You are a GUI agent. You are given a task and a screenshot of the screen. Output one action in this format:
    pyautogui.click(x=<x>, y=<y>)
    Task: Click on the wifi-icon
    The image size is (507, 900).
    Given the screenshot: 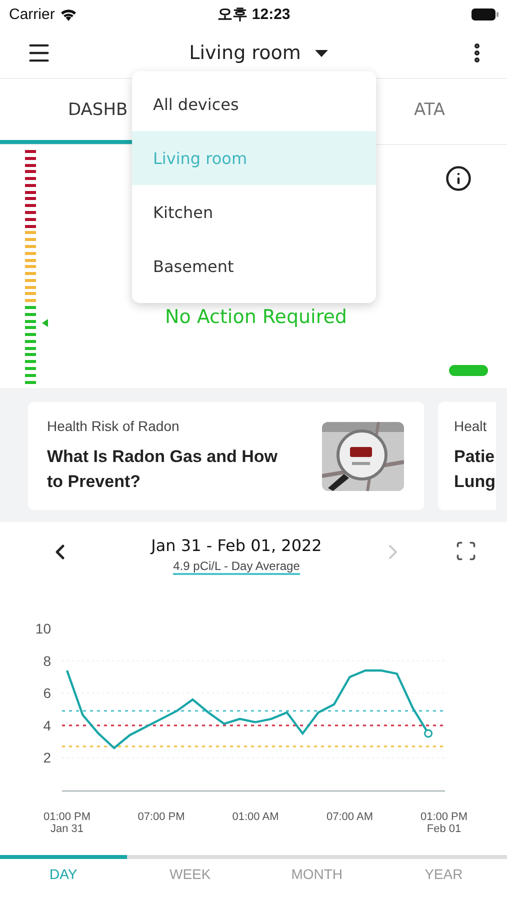 What is the action you would take?
    pyautogui.click(x=68, y=14)
    